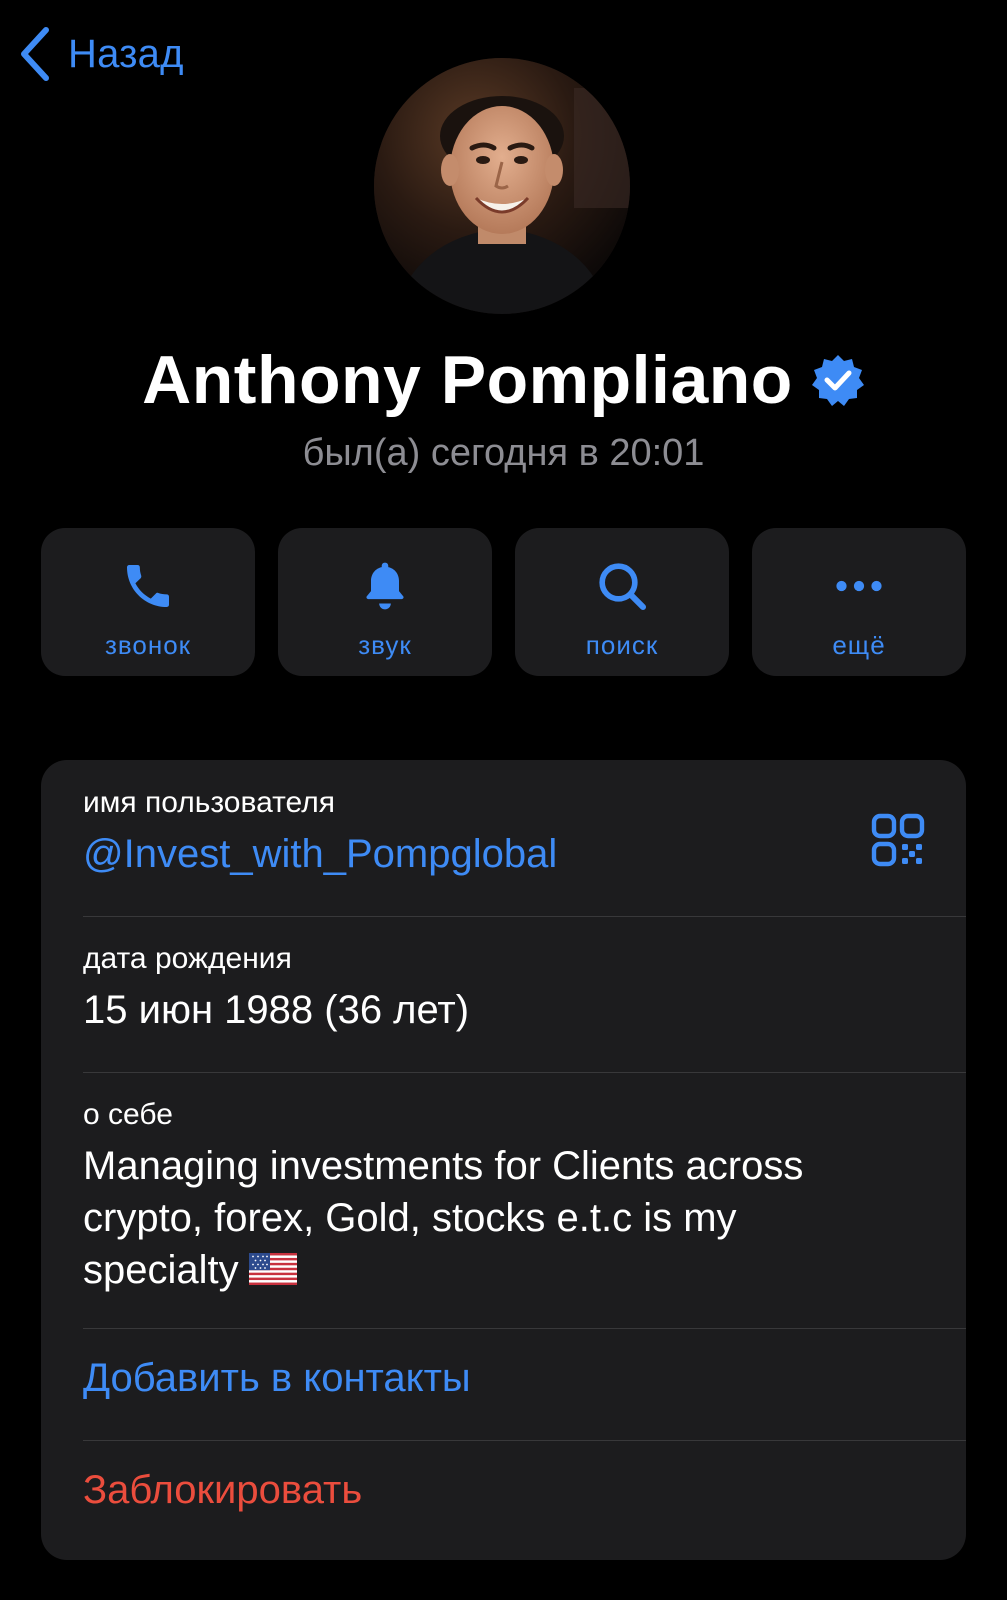  I want to click on search-button-label: поиск, so click(622, 645).